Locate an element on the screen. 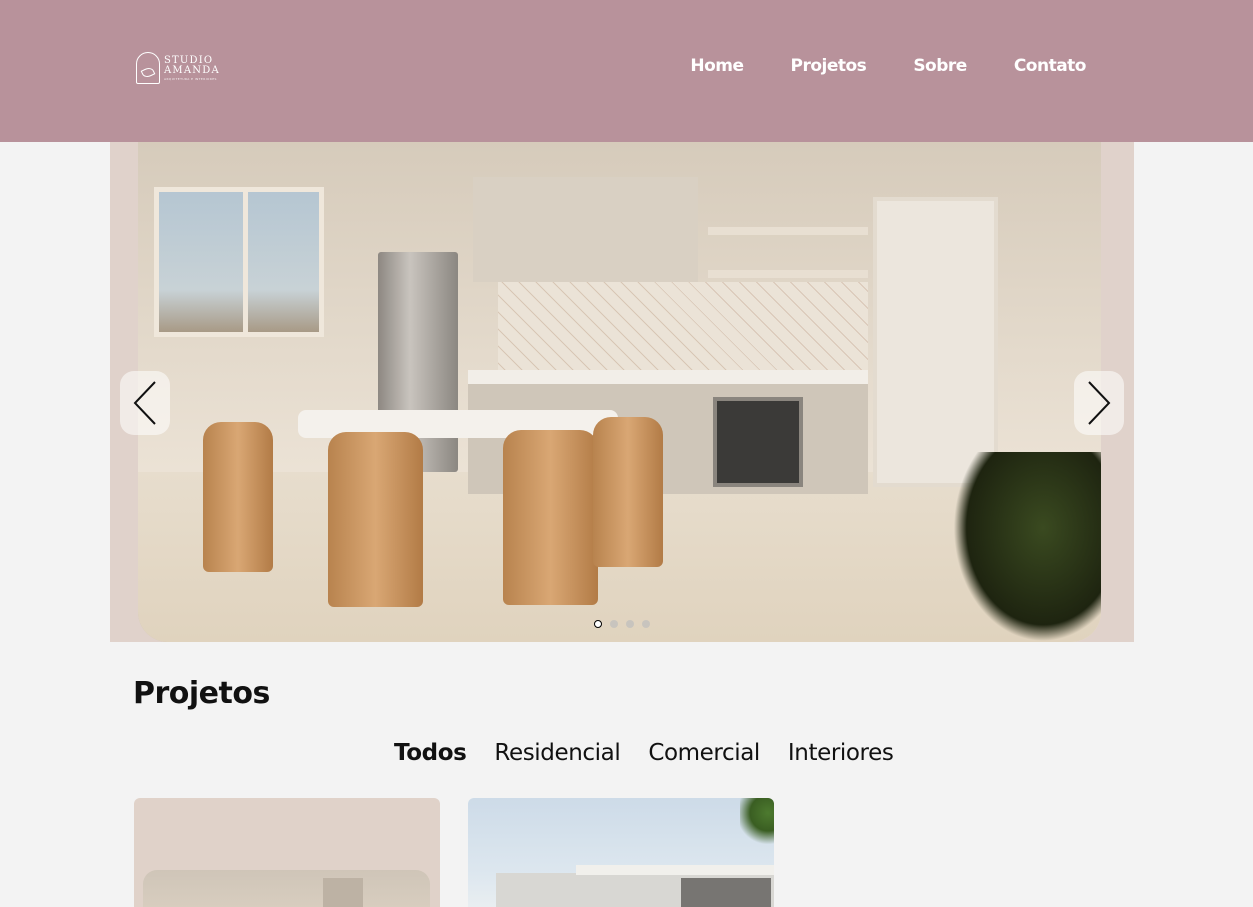 The width and height of the screenshot is (1253, 907). nav-contato: Contato is located at coordinates (1050, 66).